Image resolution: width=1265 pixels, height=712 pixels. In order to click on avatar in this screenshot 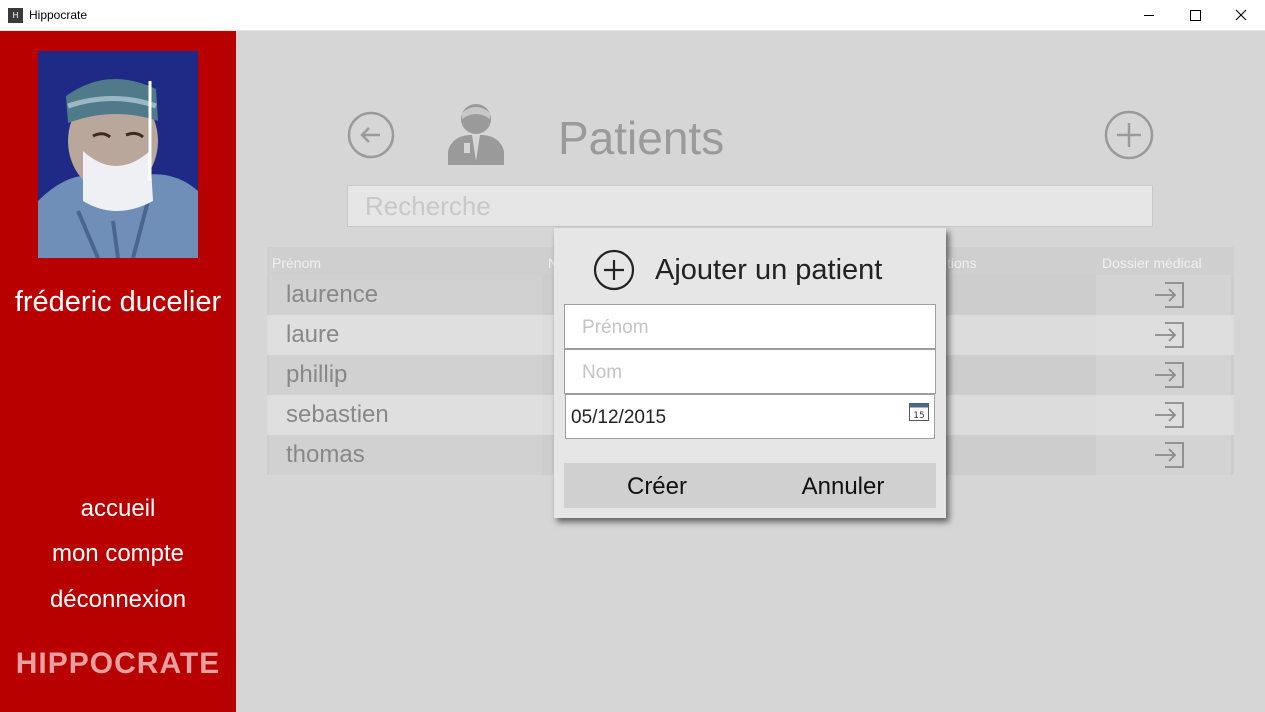, I will do `click(118, 154)`.